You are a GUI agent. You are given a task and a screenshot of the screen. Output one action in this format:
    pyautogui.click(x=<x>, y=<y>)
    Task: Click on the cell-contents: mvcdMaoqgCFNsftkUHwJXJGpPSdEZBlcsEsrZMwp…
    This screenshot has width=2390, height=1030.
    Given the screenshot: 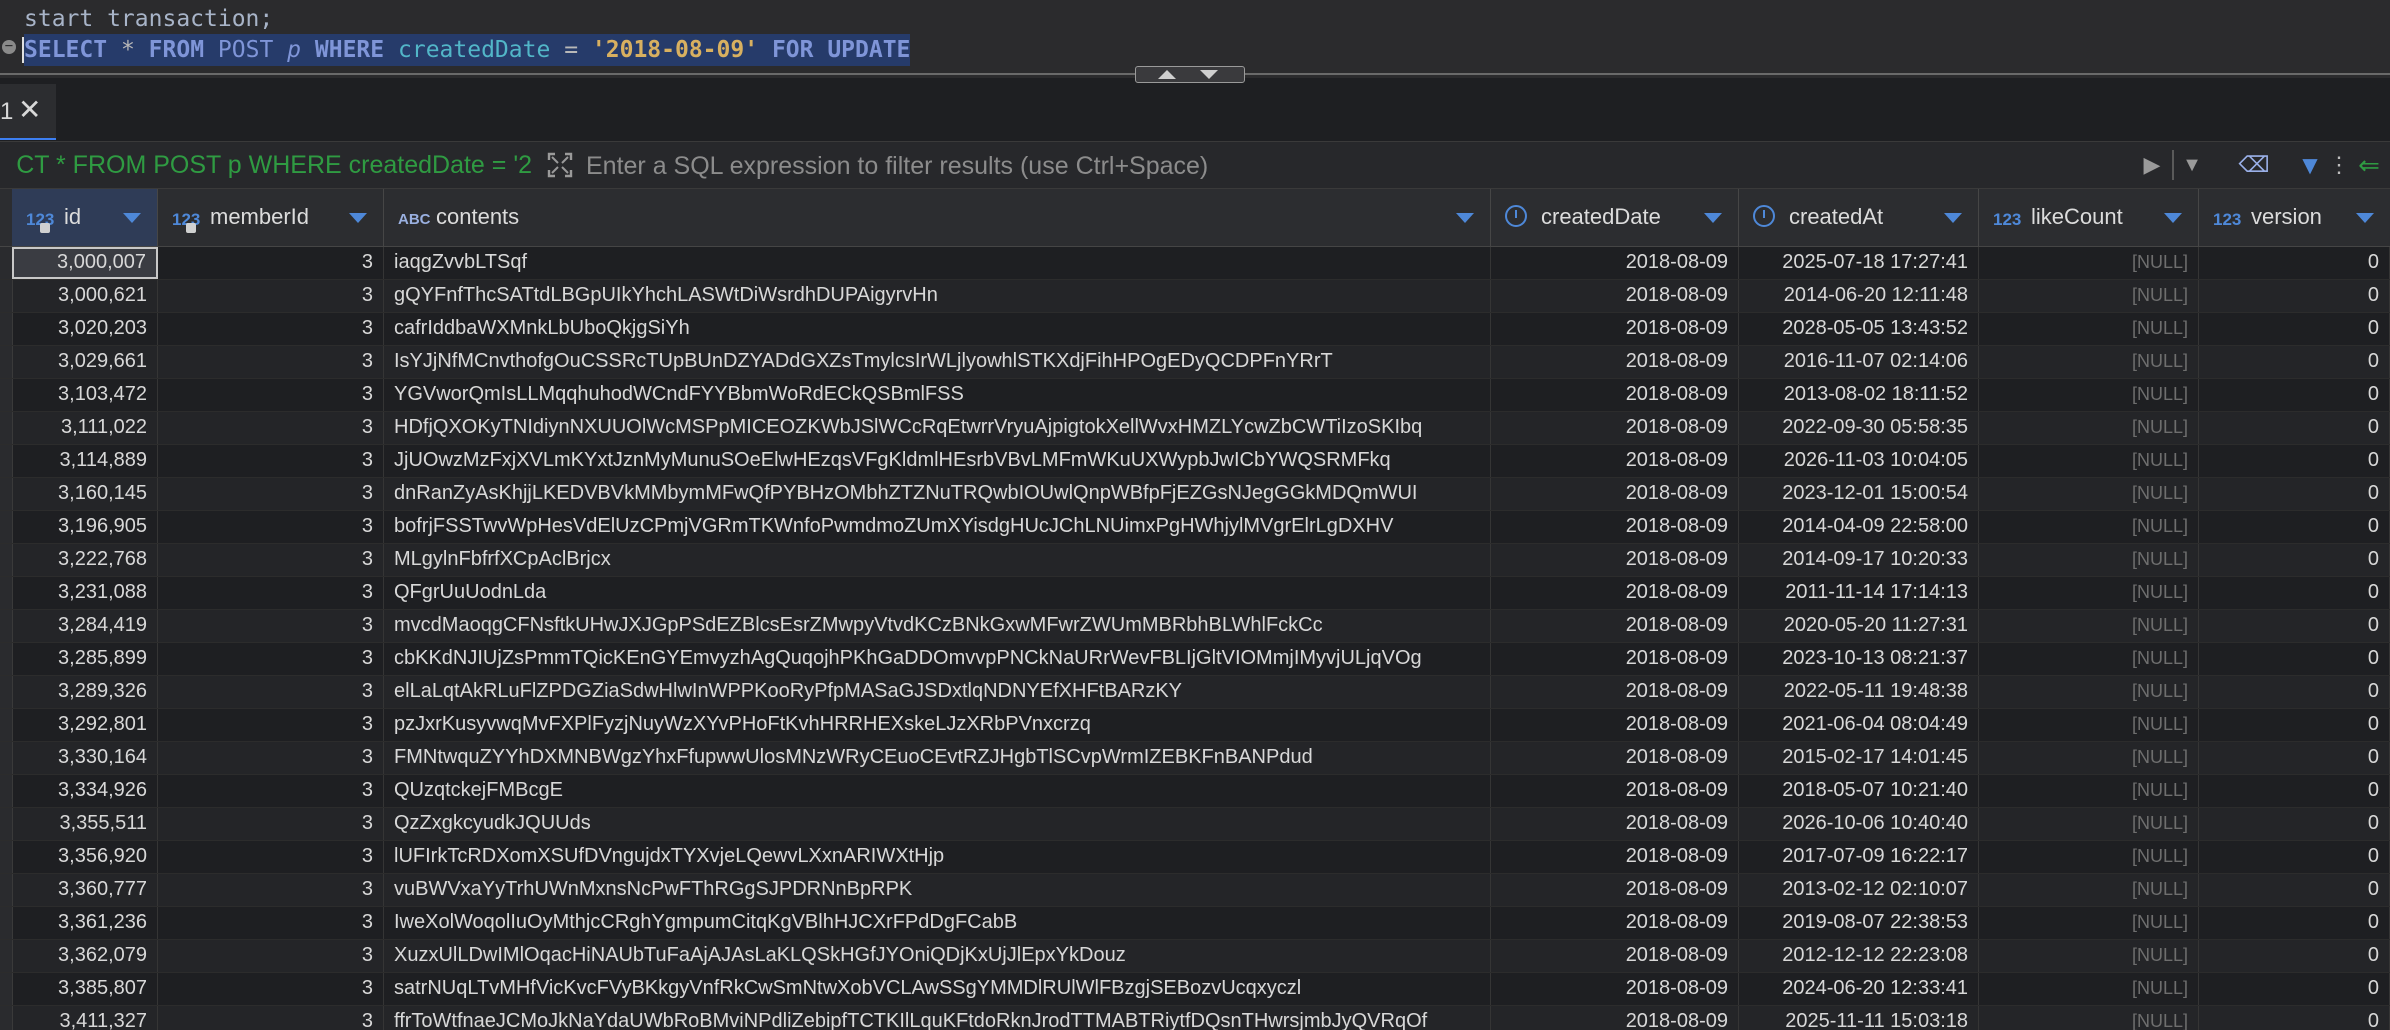 What is the action you would take?
    pyautogui.click(x=937, y=626)
    